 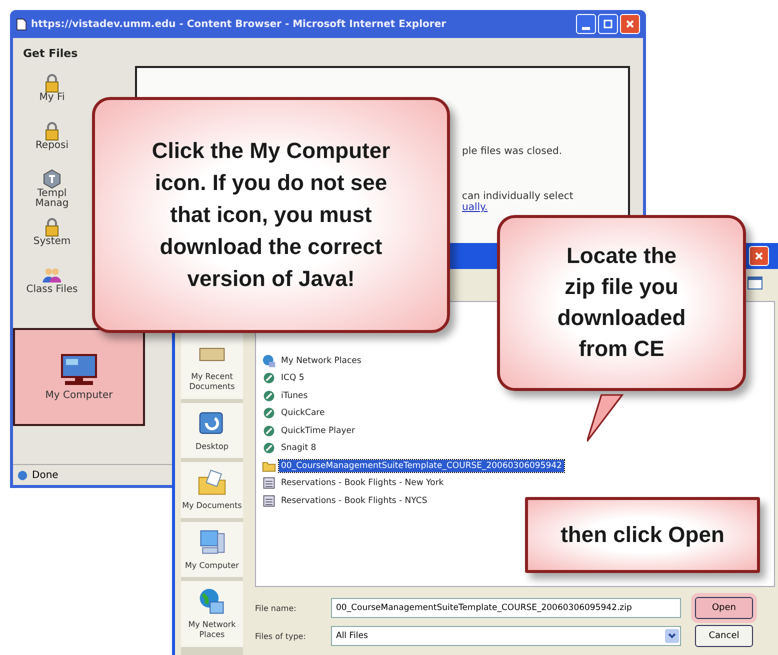 What do you see at coordinates (362, 483) in the screenshot?
I see `file-item: Reservations - Book Flights - New York` at bounding box center [362, 483].